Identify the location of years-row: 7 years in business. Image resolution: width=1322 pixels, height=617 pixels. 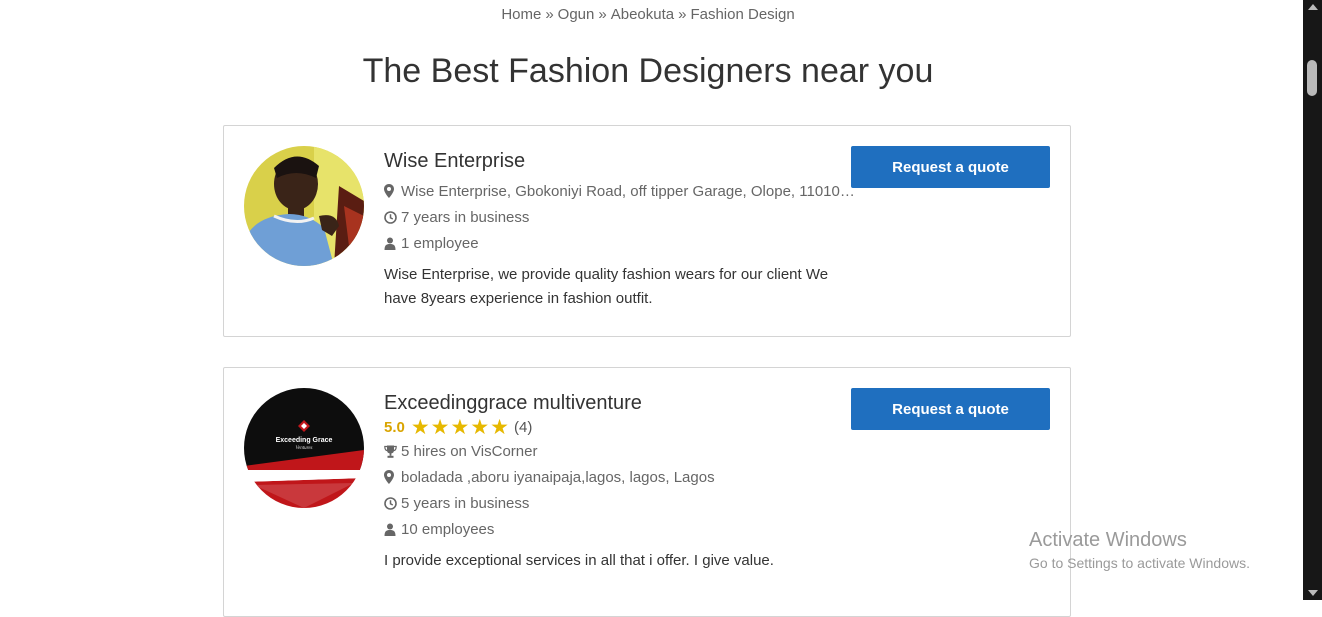
(620, 219).